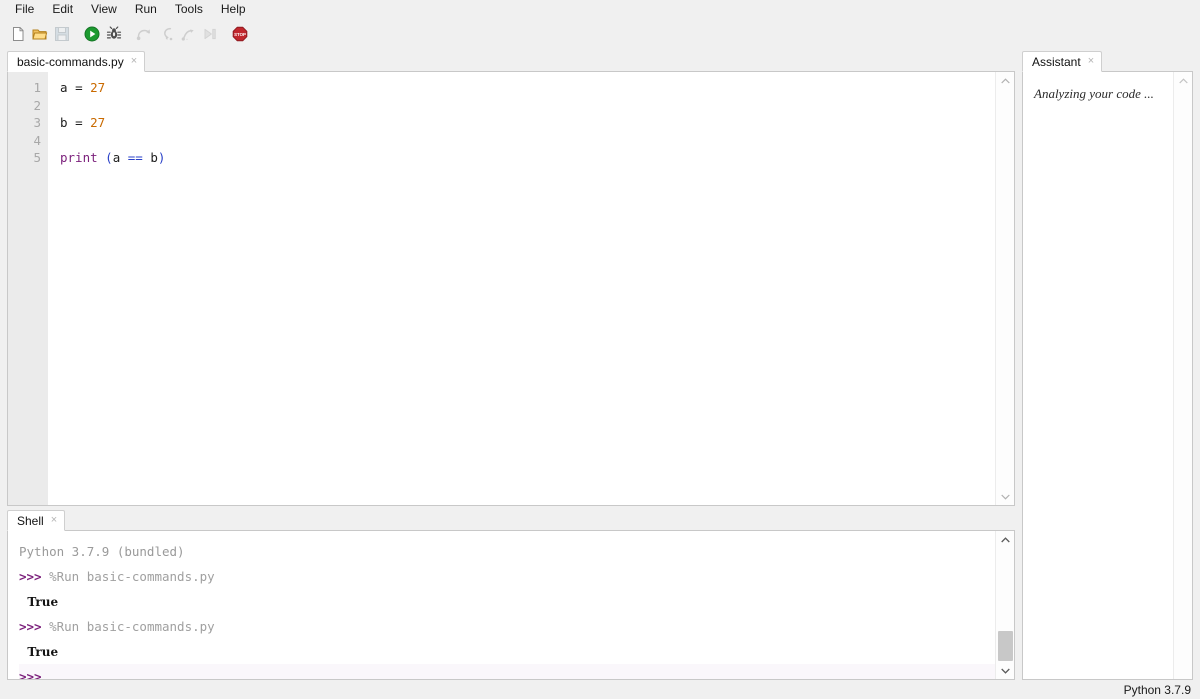 Image resolution: width=1200 pixels, height=699 pixels. I want to click on line-number: 2, so click(37, 105).